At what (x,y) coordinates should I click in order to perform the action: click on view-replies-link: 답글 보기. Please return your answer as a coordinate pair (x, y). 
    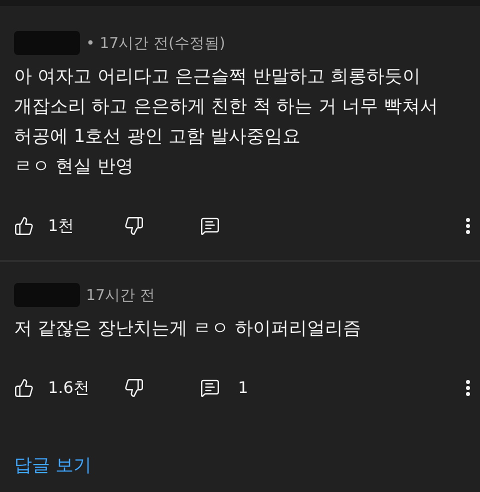
    Looking at the image, I should click on (53, 465).